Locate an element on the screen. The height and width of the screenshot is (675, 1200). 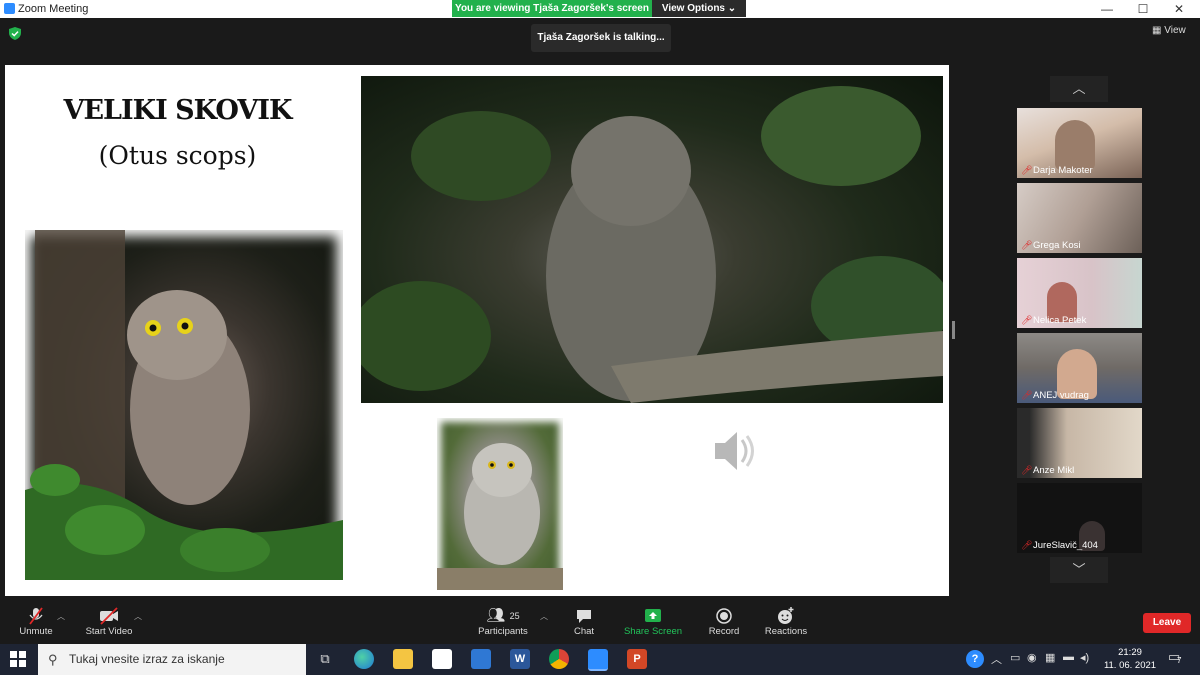
share-screen-label: Share Screen is located at coordinates (653, 631).